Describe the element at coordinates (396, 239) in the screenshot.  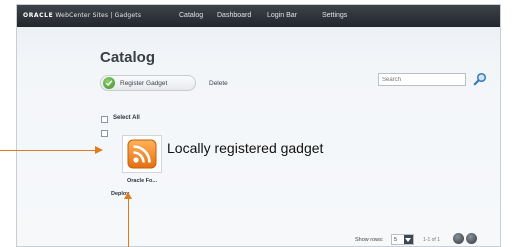
I see `rows-per-page-value: 5` at that location.